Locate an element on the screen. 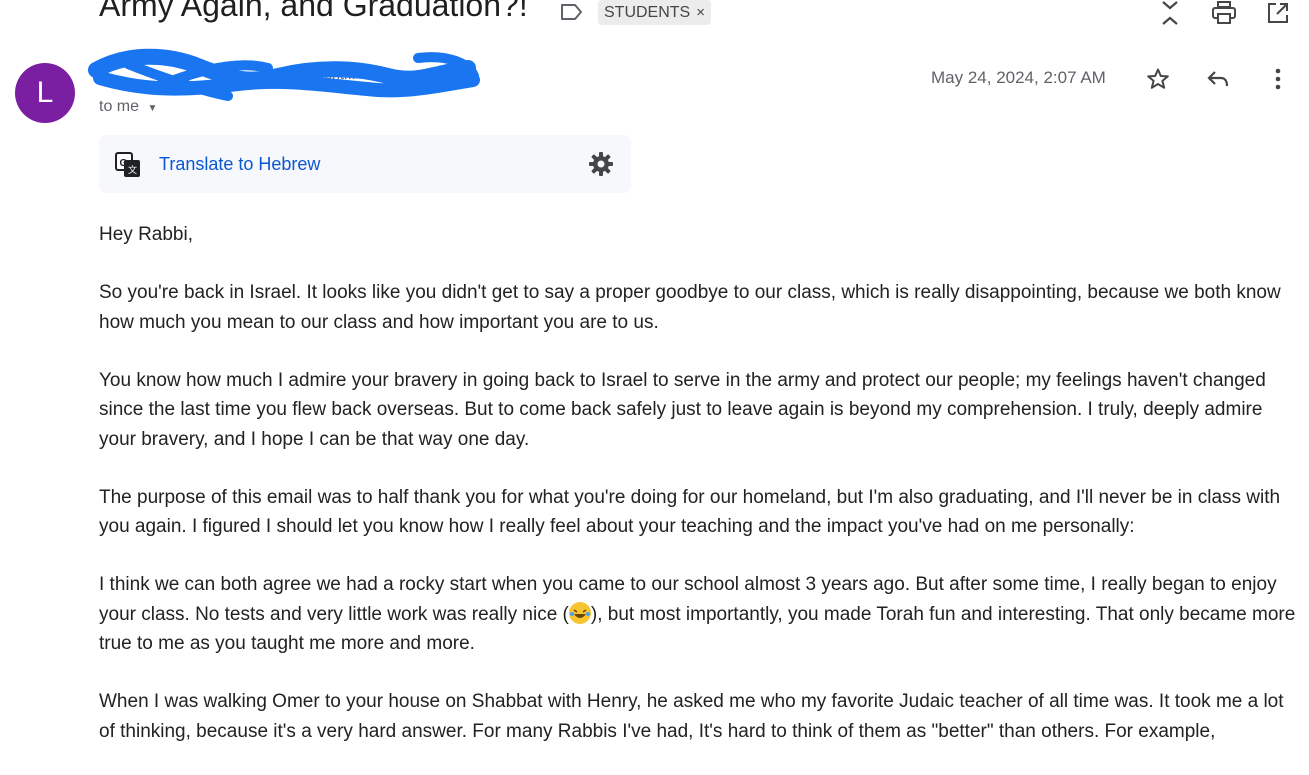  greeting: Hey Rabbi, is located at coordinates (146, 234).